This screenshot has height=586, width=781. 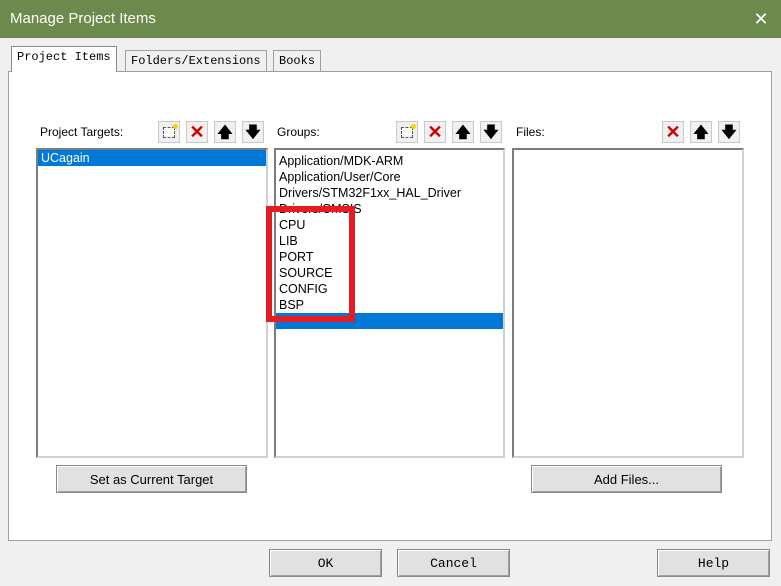 I want to click on list-item: Drivers/CMSIS, so click(x=389, y=209).